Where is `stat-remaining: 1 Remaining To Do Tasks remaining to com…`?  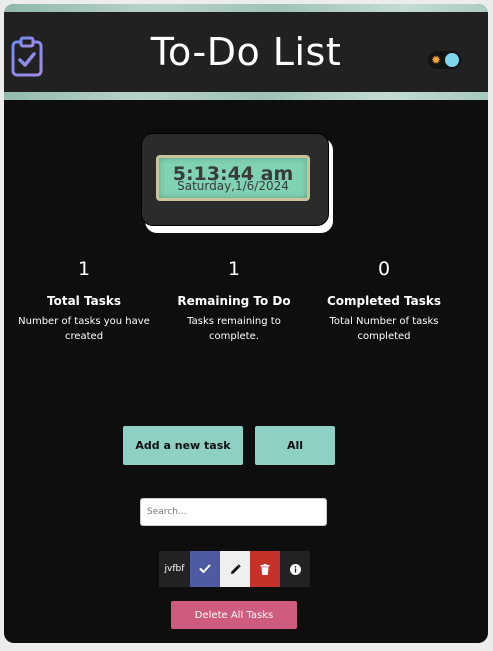
stat-remaining: 1 Remaining To Do Tasks remaining to com… is located at coordinates (234, 301).